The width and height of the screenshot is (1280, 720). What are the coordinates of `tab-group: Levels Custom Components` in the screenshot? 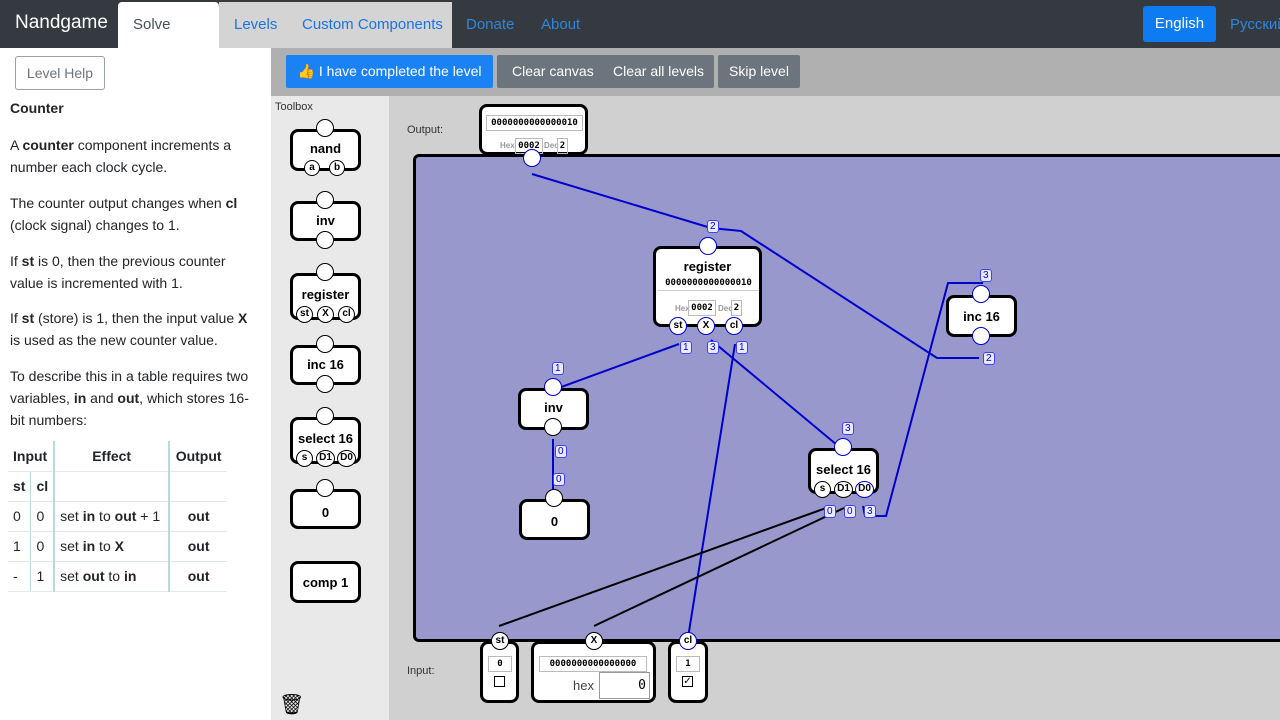 It's located at (335, 25).